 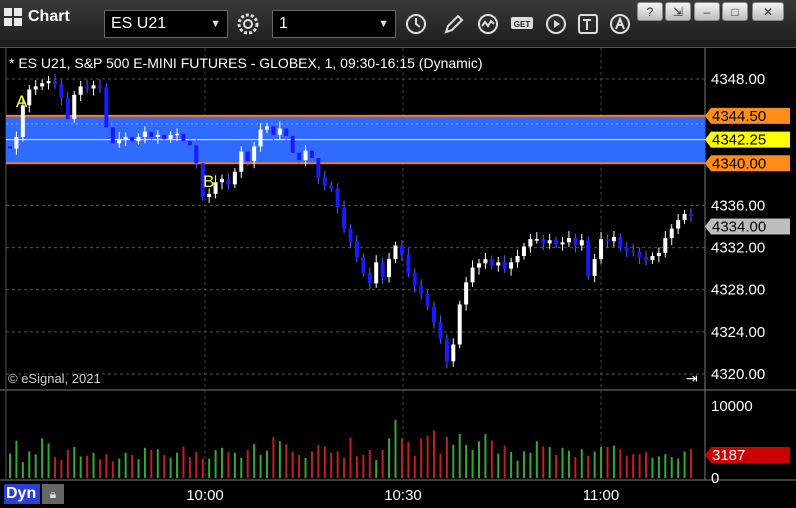 What do you see at coordinates (738, 374) in the screenshot?
I see `price-tick-label: 4320.00` at bounding box center [738, 374].